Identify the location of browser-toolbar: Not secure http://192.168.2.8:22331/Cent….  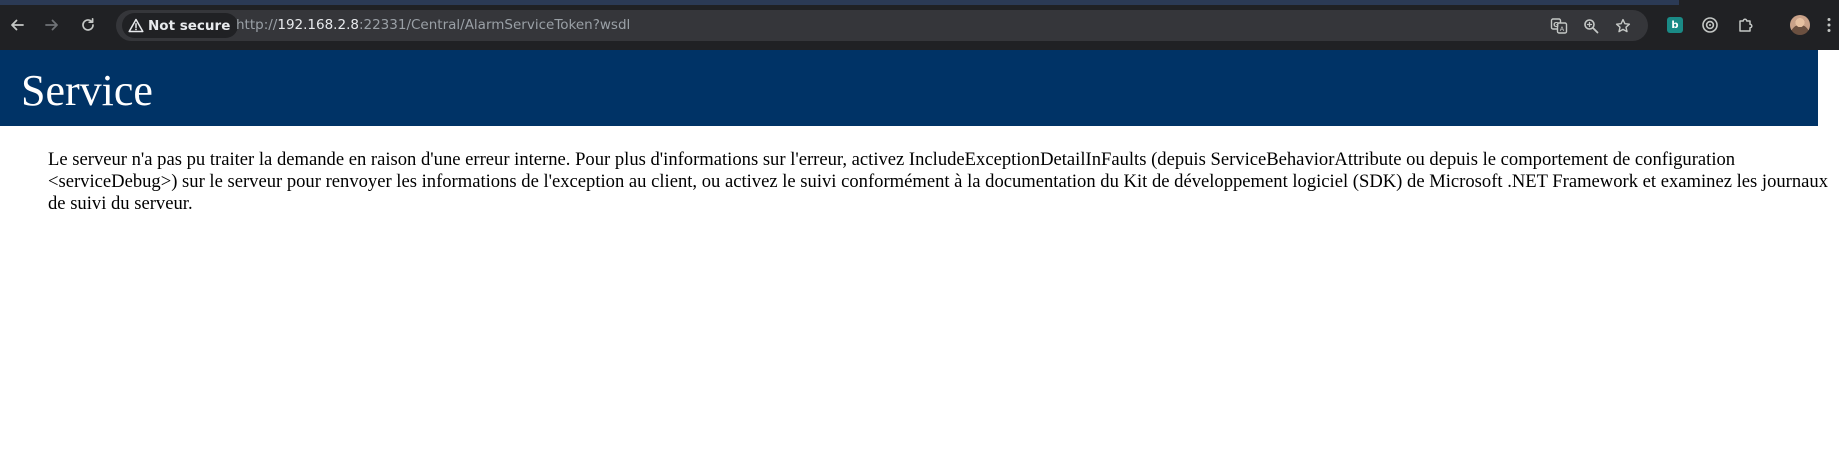
(919, 25).